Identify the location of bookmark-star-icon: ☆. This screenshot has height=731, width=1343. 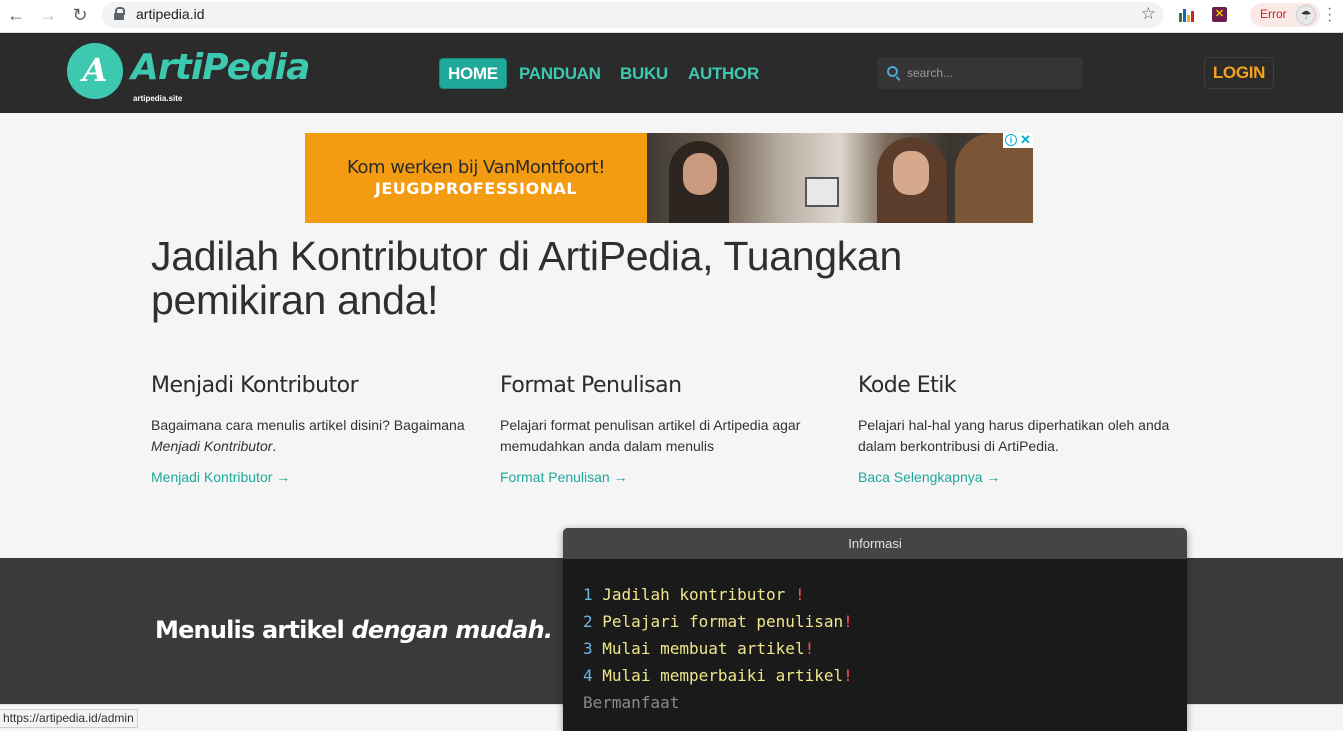
(1148, 14).